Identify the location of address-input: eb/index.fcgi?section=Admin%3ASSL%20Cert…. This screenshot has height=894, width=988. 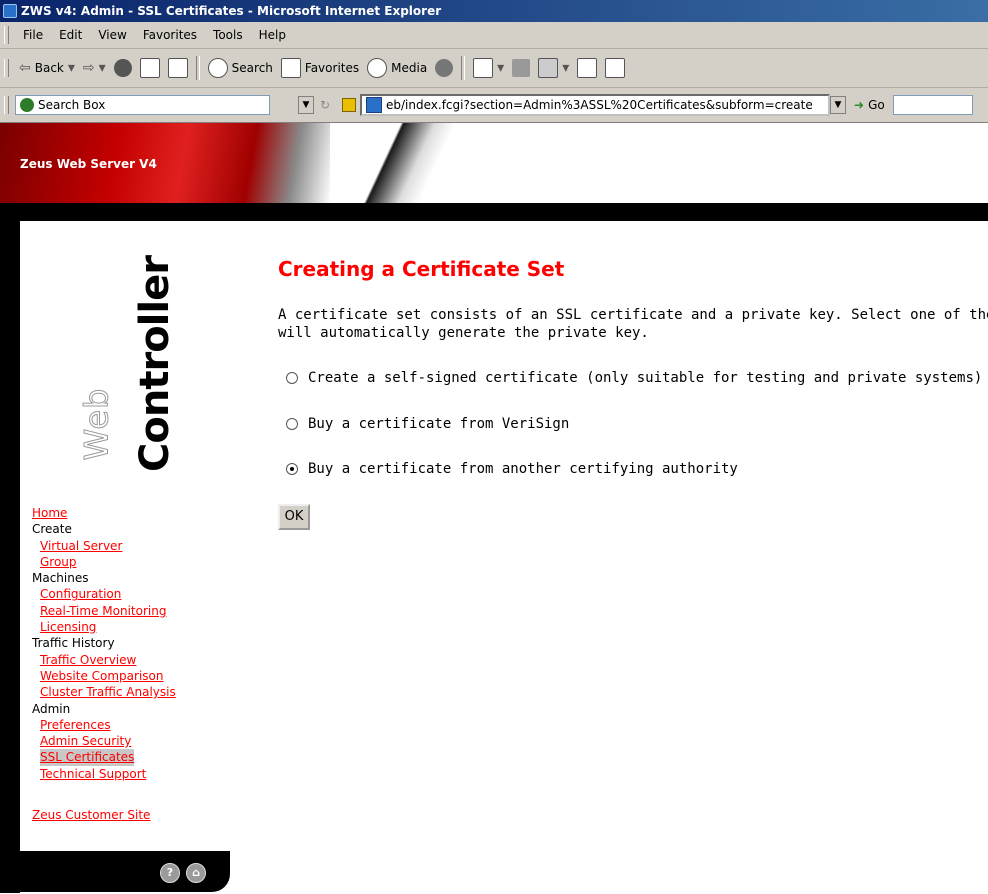
(595, 105).